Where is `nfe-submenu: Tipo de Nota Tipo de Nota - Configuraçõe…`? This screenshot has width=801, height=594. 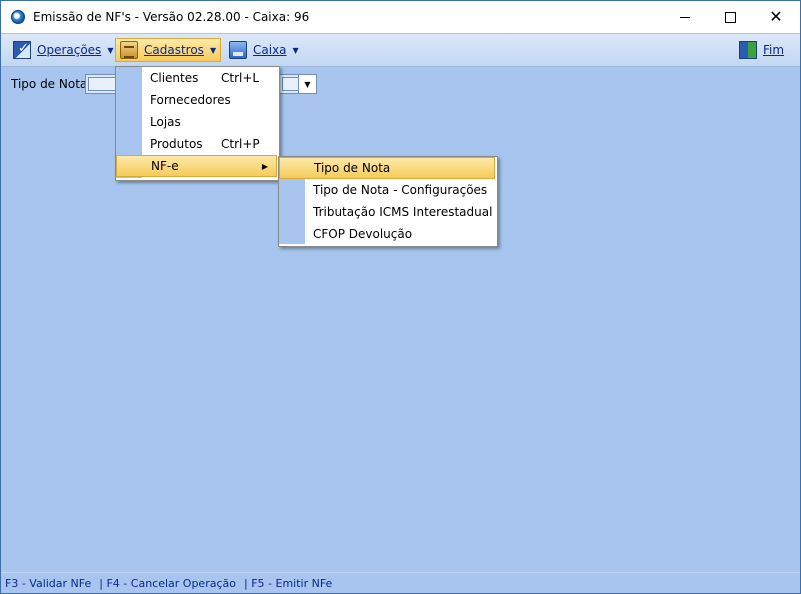
nfe-submenu: Tipo de Nota Tipo de Nota - Configuraçõe… is located at coordinates (388, 201).